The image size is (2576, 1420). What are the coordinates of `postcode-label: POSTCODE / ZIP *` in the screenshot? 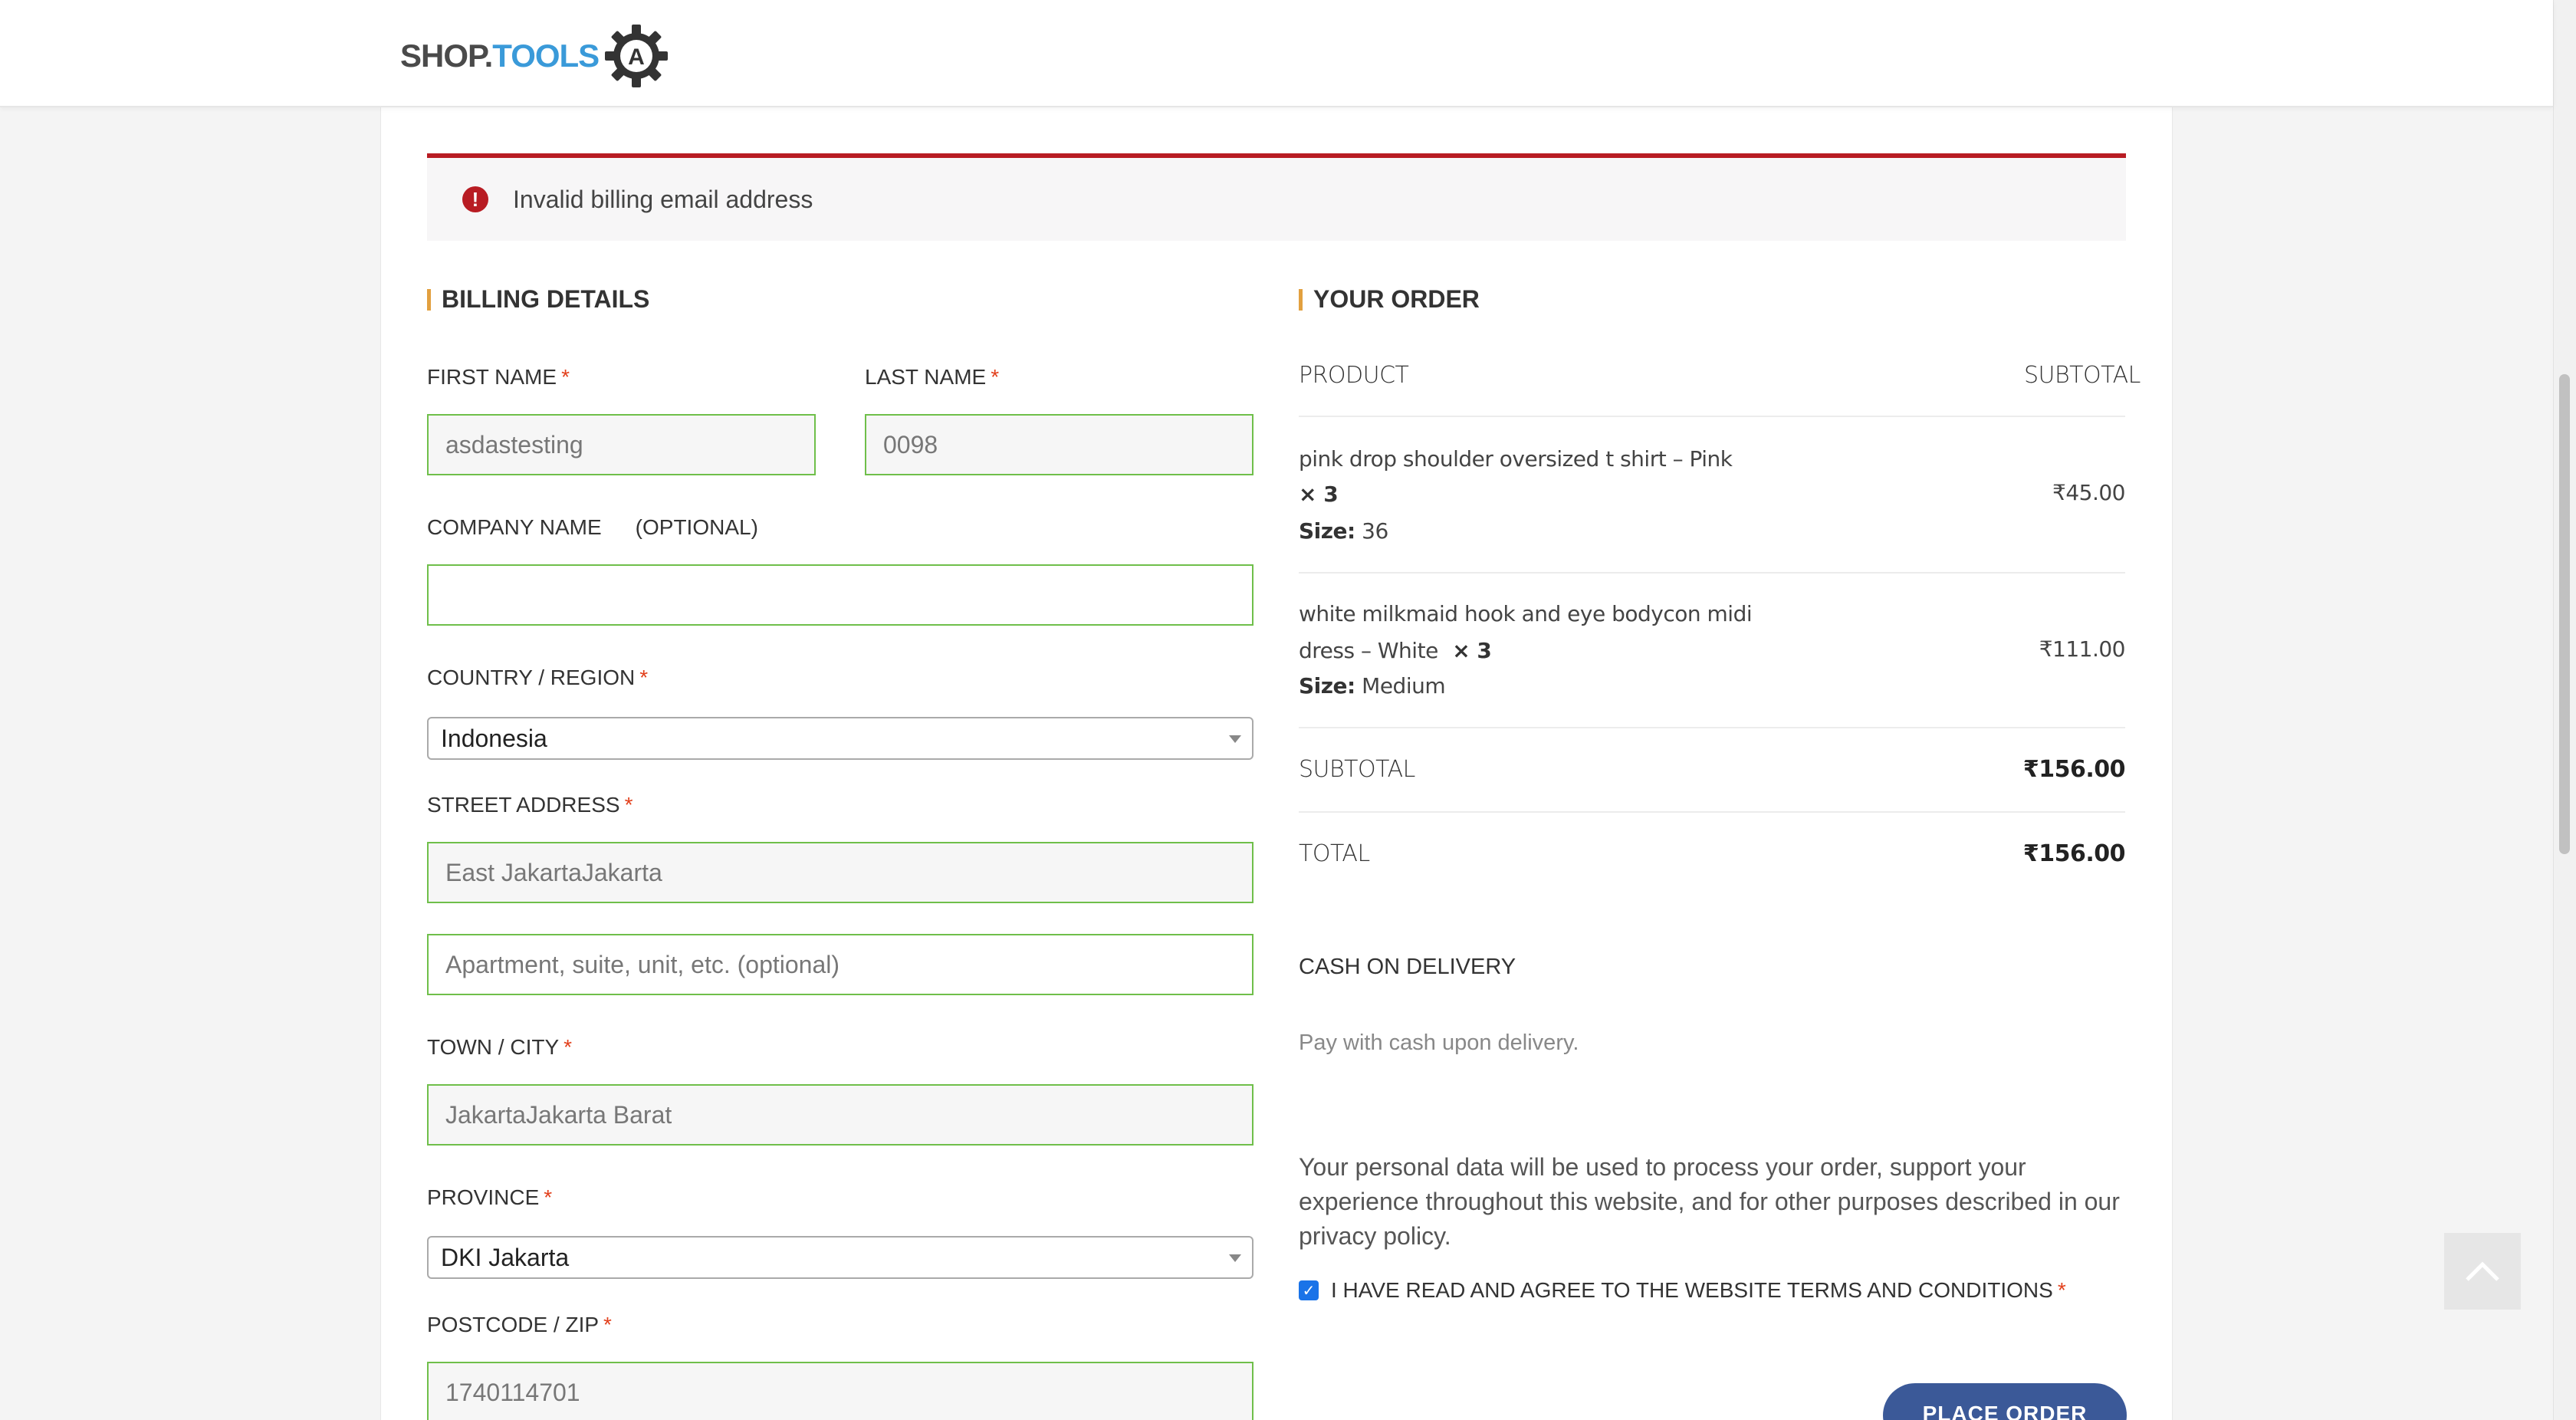 It's located at (519, 1325).